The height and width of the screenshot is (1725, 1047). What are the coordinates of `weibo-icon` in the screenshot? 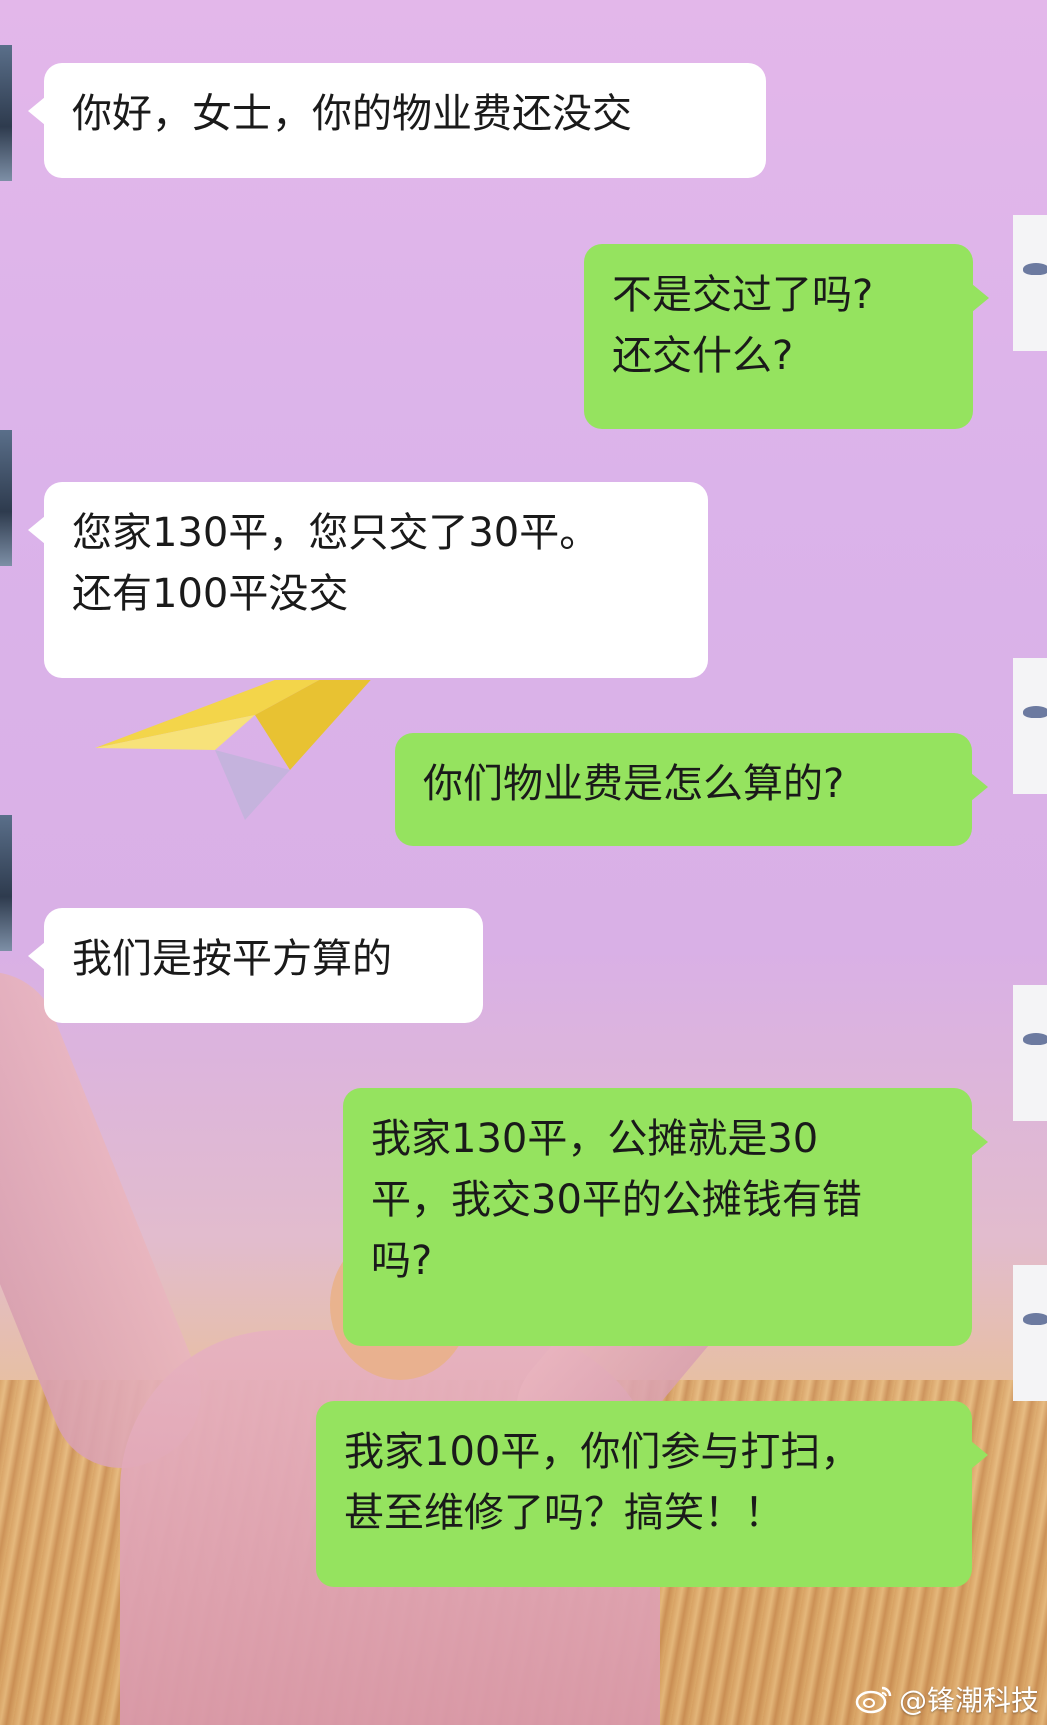 It's located at (874, 1699).